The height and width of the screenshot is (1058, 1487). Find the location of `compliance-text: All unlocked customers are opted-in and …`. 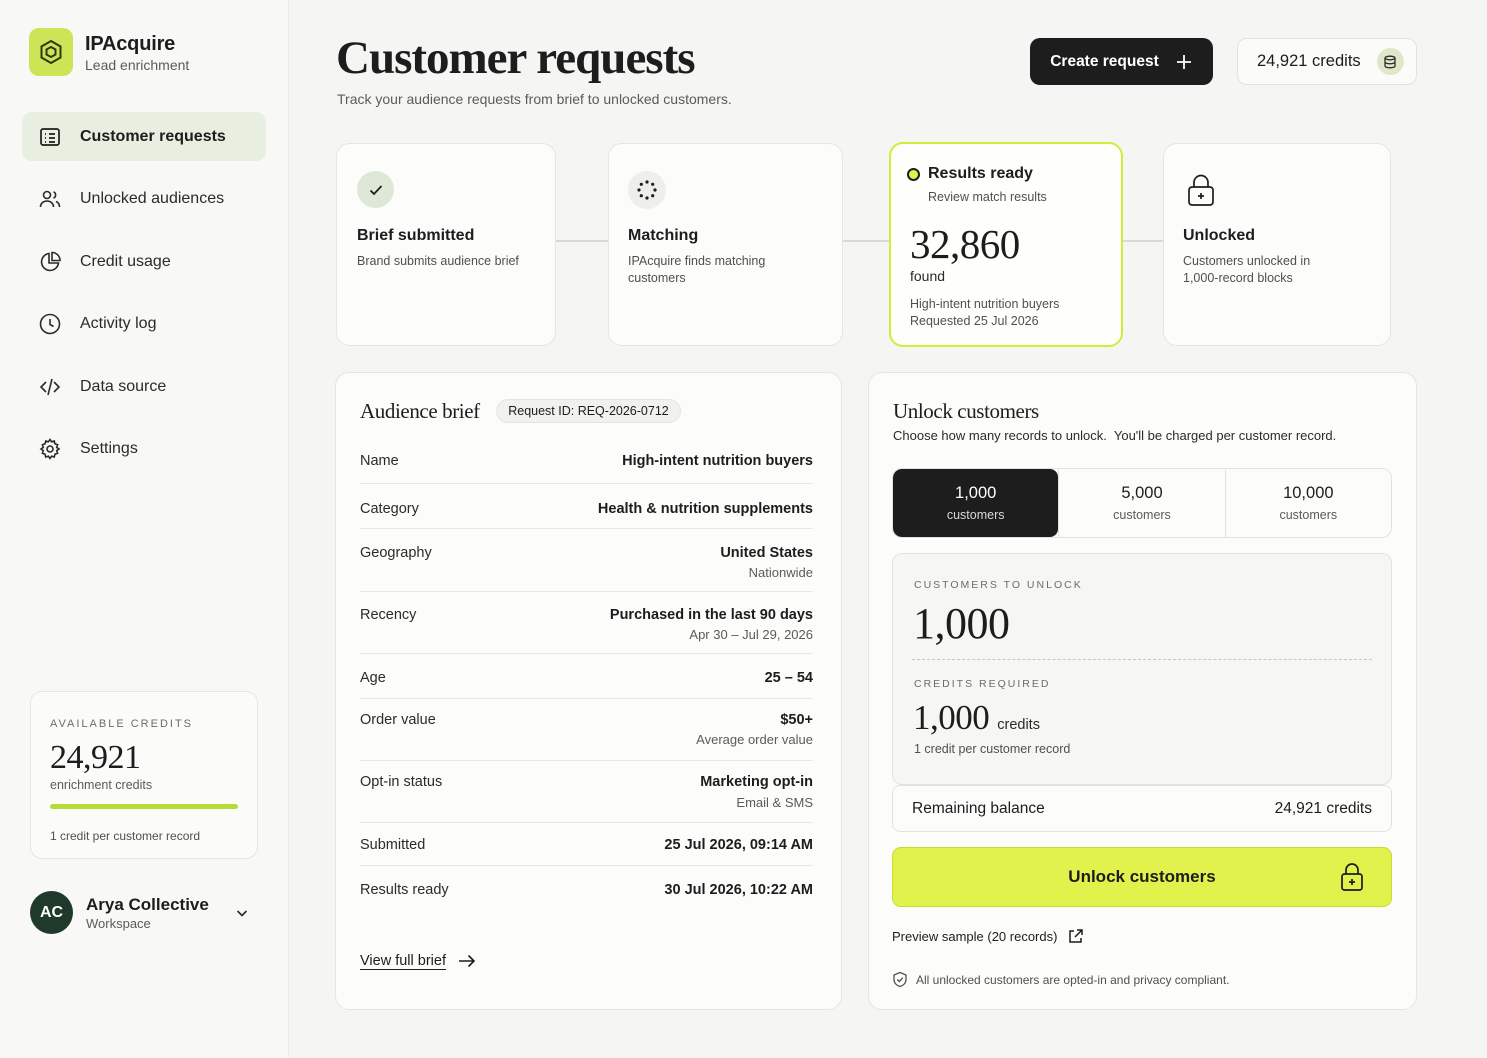

compliance-text: All unlocked customers are opted-in and … is located at coordinates (1073, 979).